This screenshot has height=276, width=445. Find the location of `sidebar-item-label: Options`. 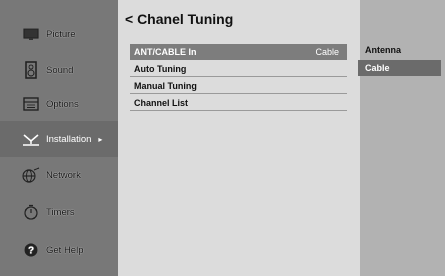

sidebar-item-label: Options is located at coordinates (62, 104).